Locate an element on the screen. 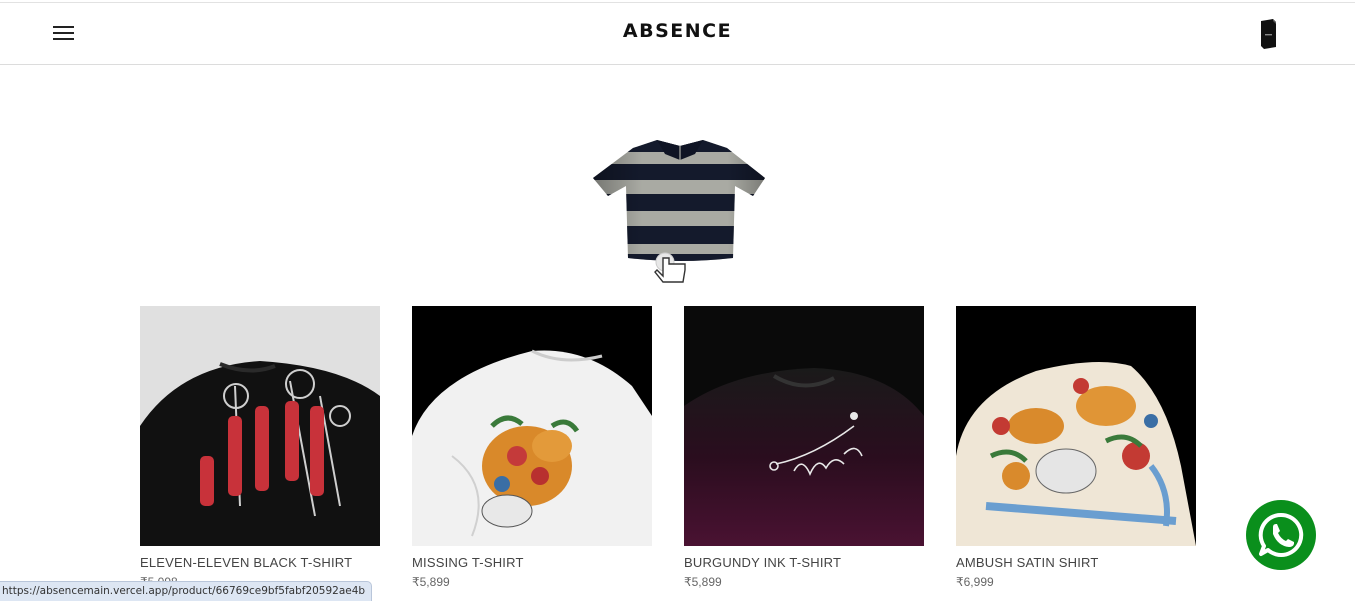 Image resolution: width=1355 pixels, height=601 pixels. product-card: AMBUSH SATIN SHIRT ₹6,999 is located at coordinates (1076, 451).